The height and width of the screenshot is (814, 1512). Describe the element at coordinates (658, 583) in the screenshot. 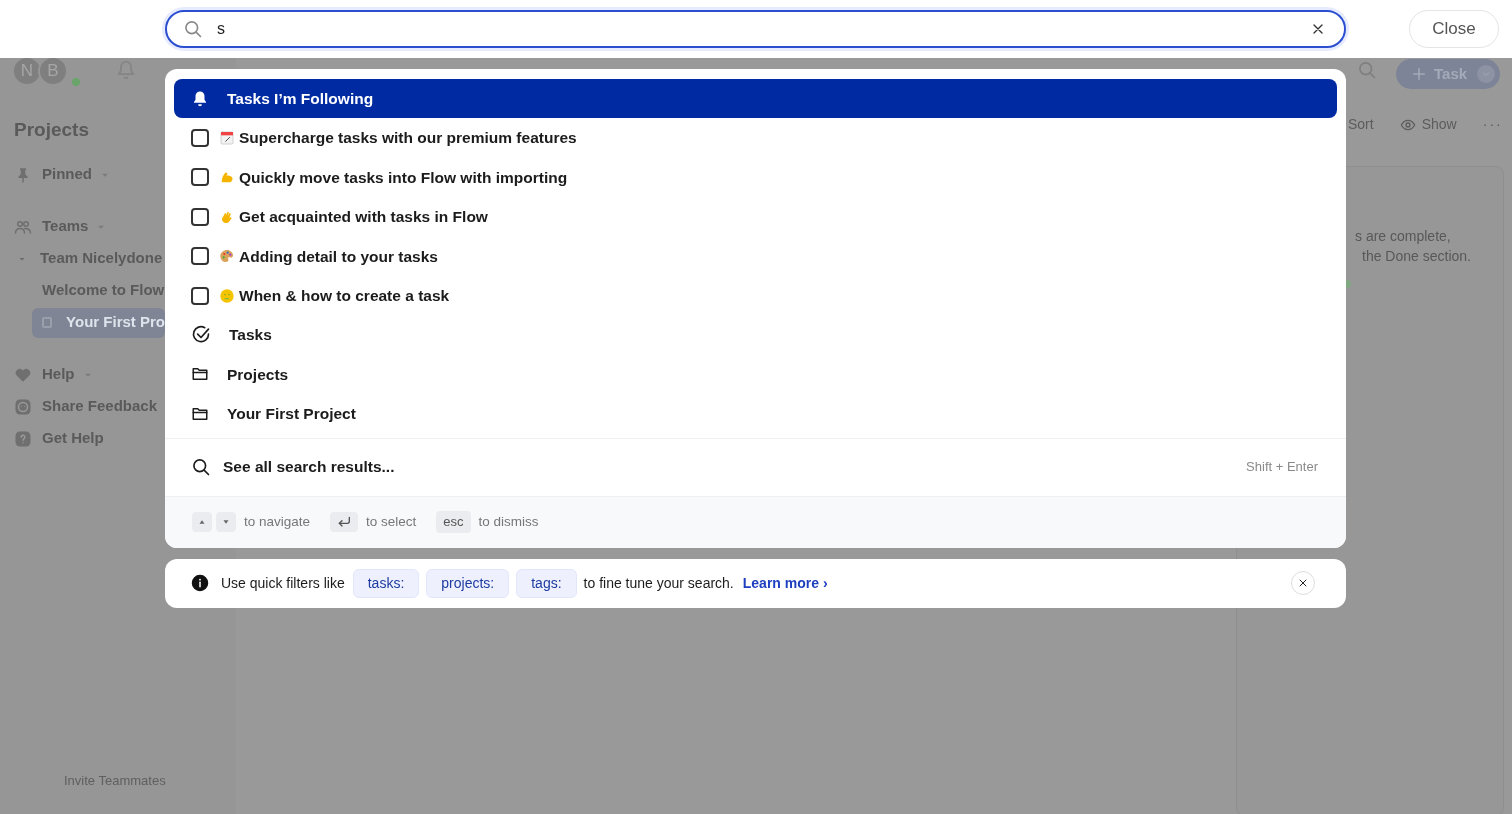

I see `tip-text: to fine tune your search.` at that location.